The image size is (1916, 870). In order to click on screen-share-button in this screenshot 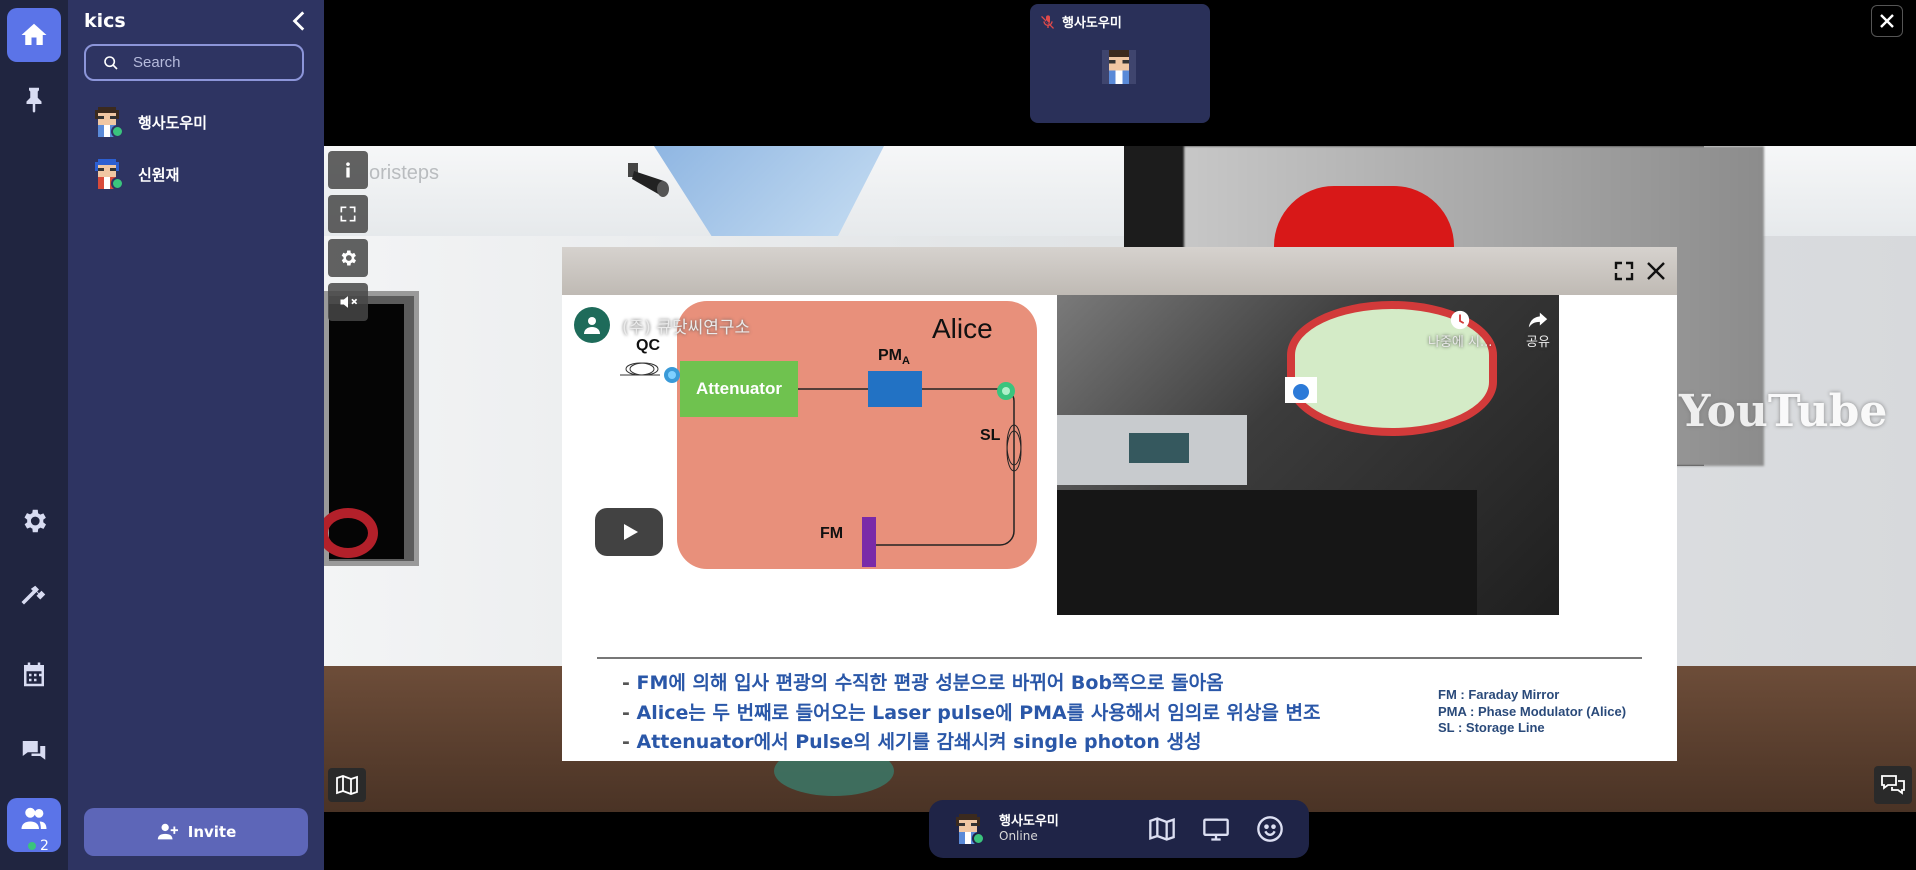, I will do `click(1216, 829)`.